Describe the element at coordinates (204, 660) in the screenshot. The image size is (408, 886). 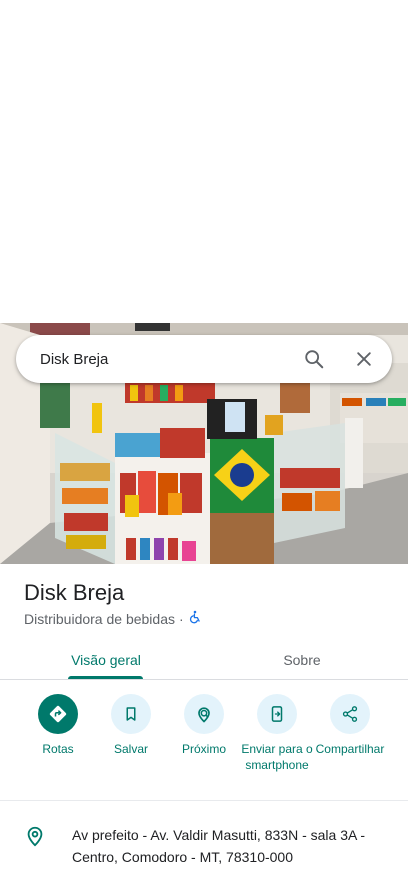
I see `place-tabs: Visão geral Sobre` at that location.